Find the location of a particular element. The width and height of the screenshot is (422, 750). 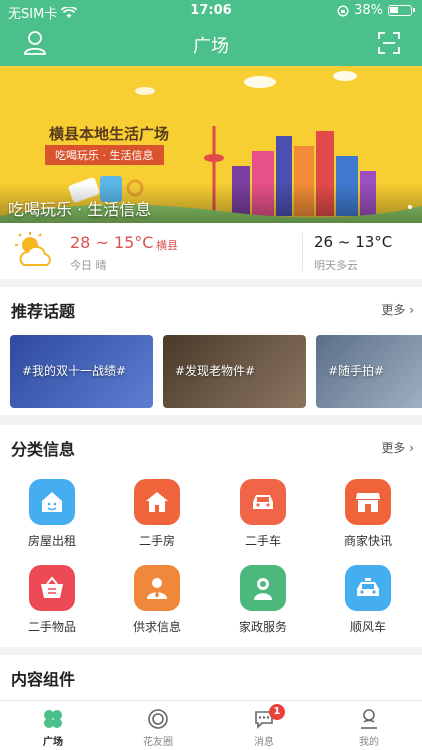

category-label: 二手车 is located at coordinates (262, 541).